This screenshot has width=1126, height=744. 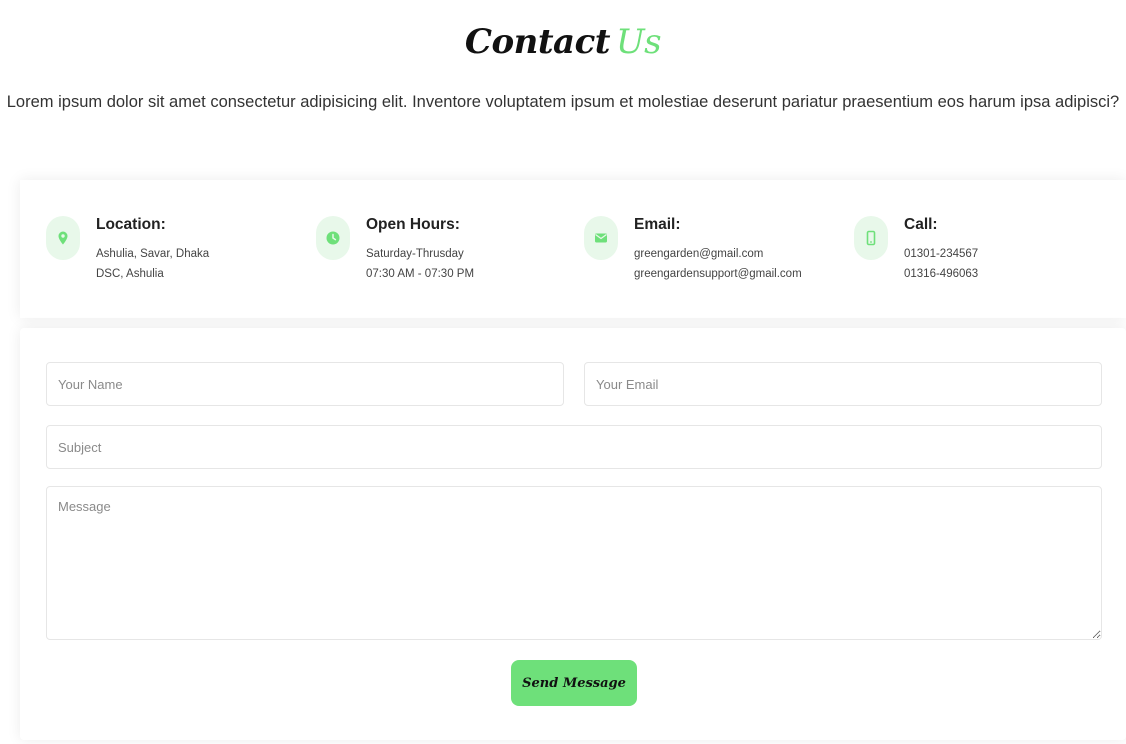 I want to click on info-email-line-1: greengarden@gmail.com, so click(x=699, y=254).